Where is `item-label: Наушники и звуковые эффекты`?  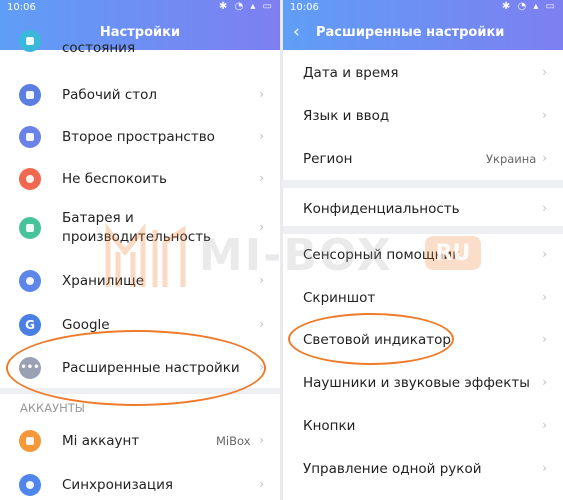 item-label: Наушники и звуковые эффекты is located at coordinates (416, 383).